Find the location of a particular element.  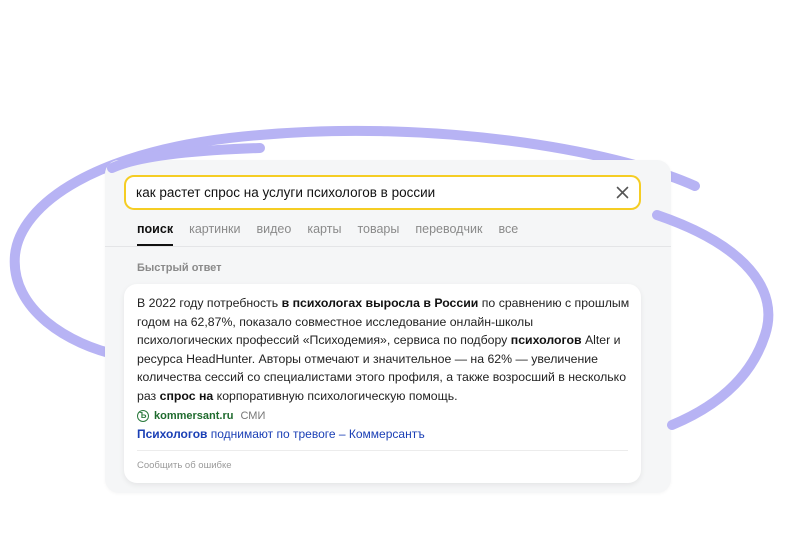

answer-text-part: В 2022 году потребность is located at coordinates (209, 303).